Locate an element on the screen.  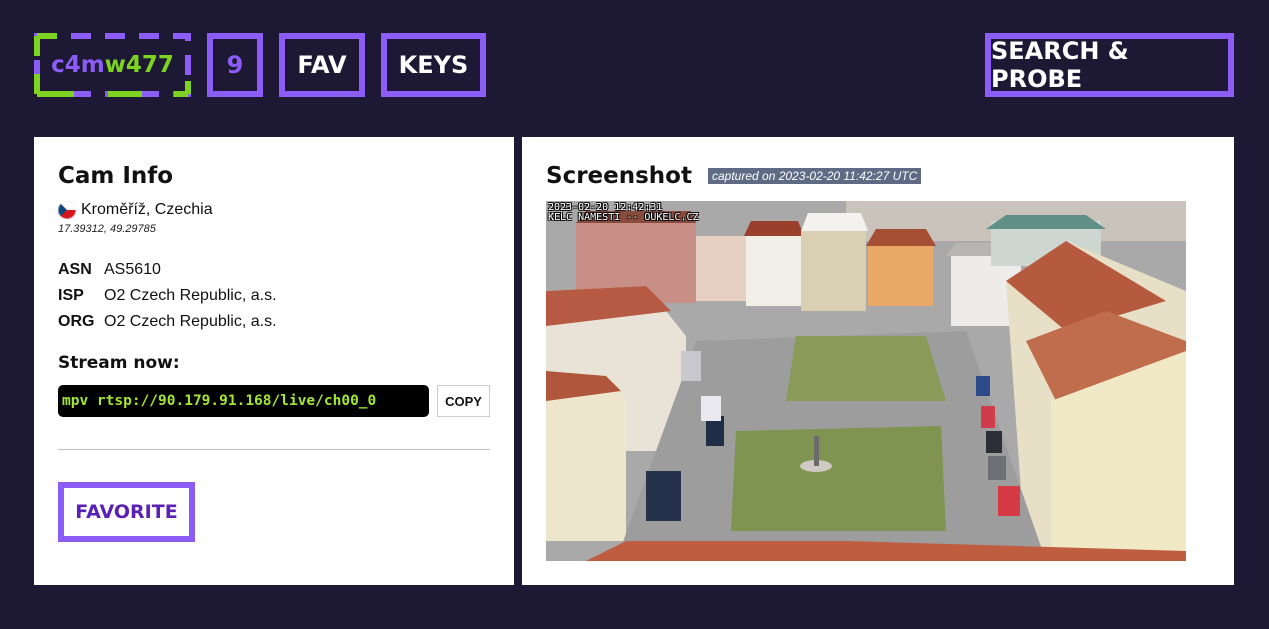
fav-button: FAV is located at coordinates (322, 65).